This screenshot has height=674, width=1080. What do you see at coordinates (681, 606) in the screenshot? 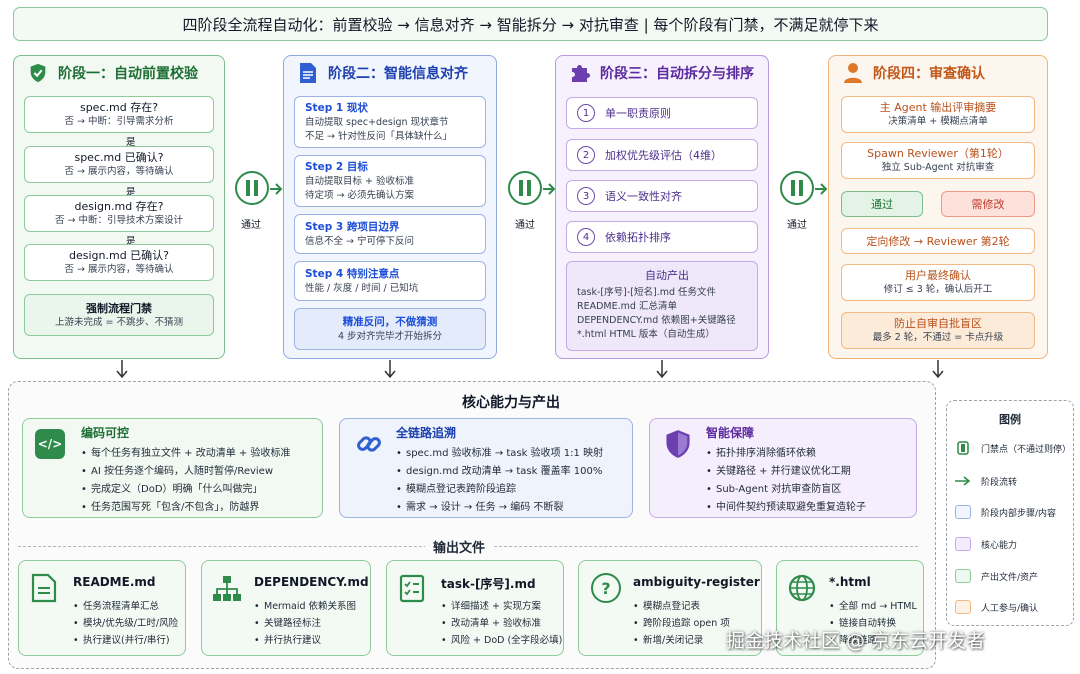
I see `output-item: 模糊点登记表` at bounding box center [681, 606].